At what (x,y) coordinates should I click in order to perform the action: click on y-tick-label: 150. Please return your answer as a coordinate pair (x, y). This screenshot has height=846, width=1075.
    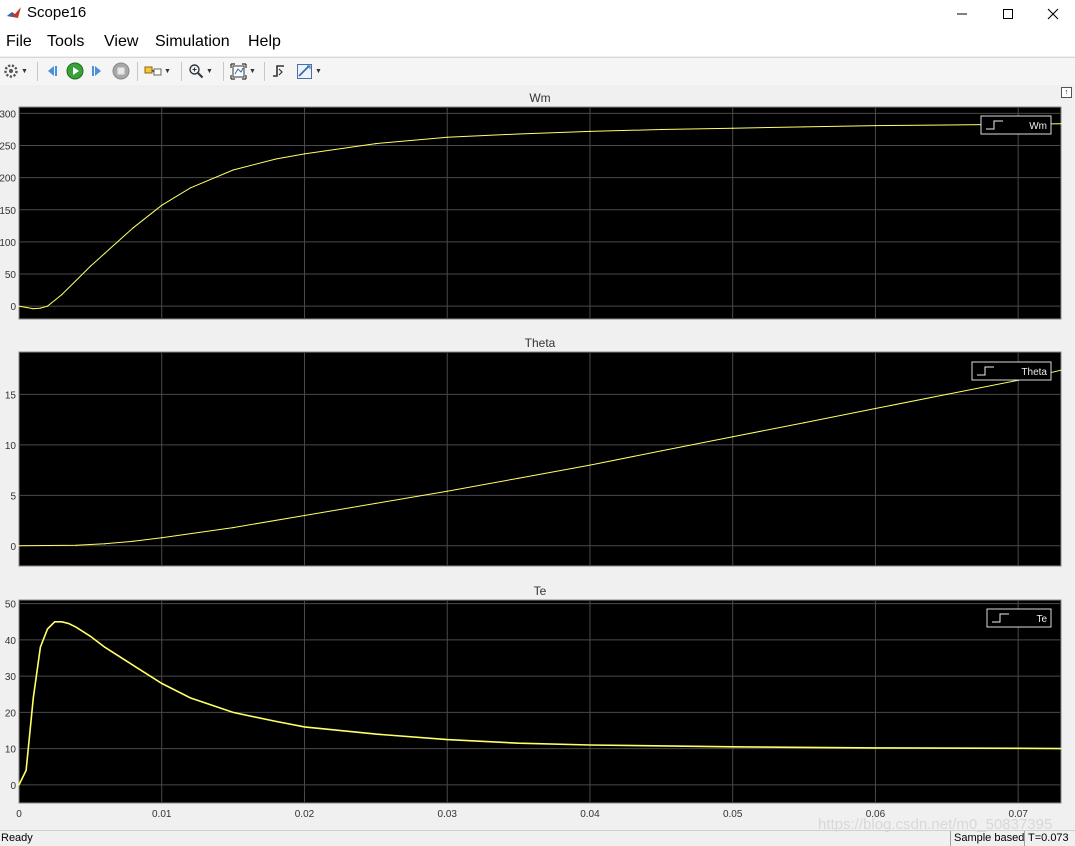
    Looking at the image, I should click on (8, 211).